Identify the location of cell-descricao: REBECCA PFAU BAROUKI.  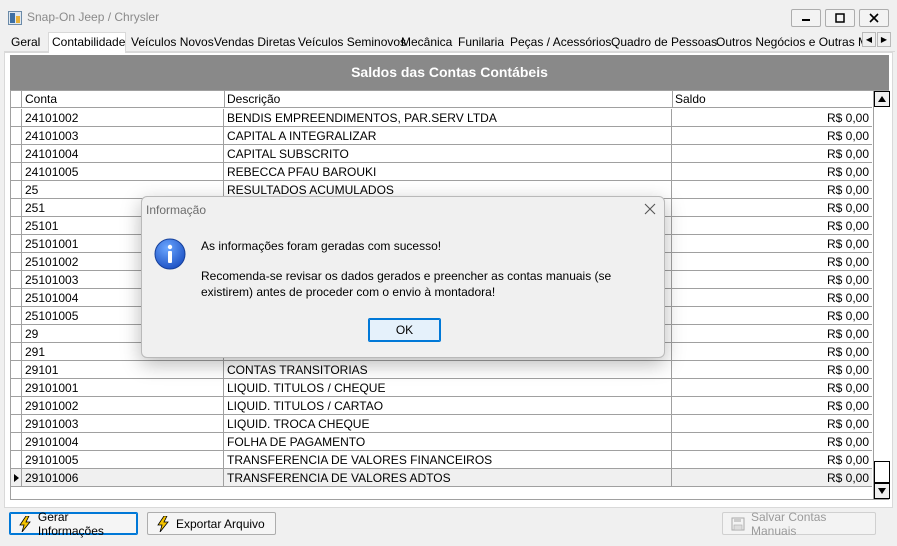
(448, 172).